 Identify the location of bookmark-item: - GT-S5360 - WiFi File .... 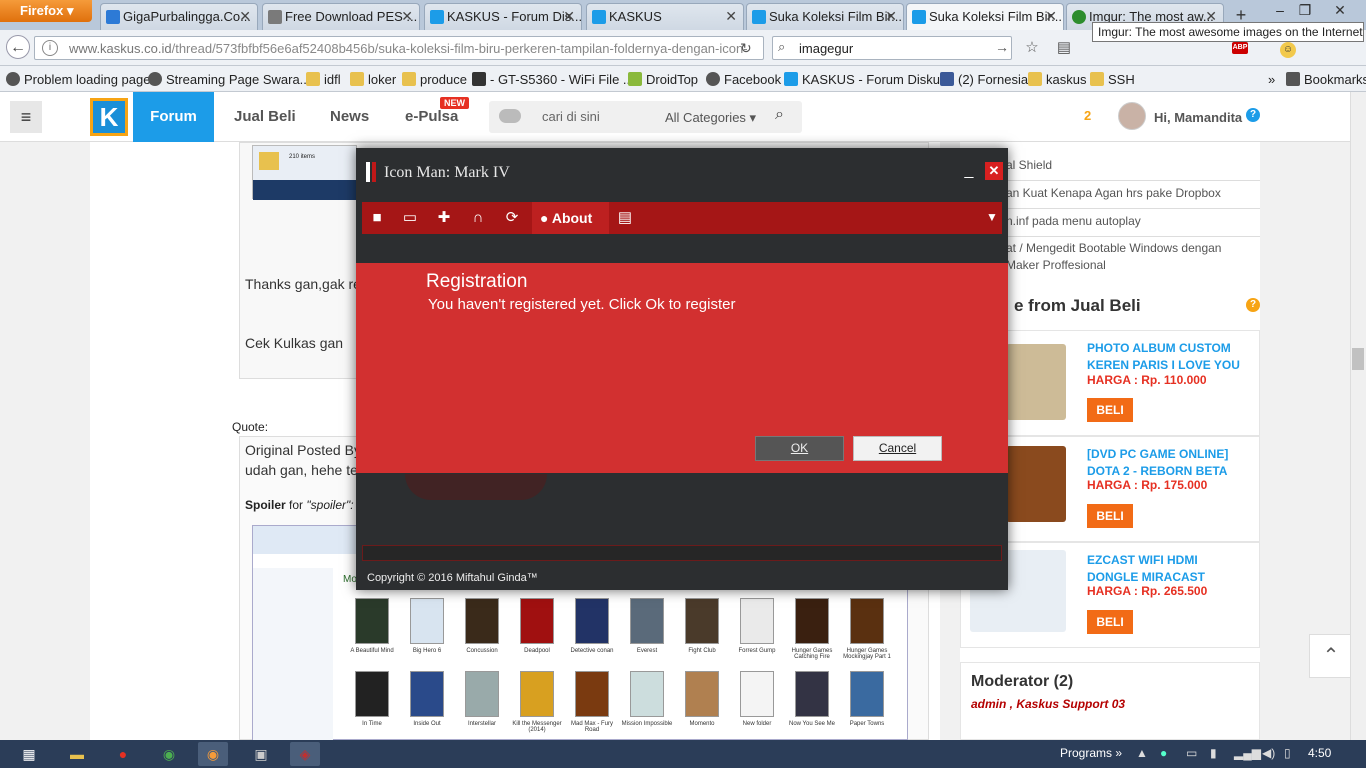
(553, 79).